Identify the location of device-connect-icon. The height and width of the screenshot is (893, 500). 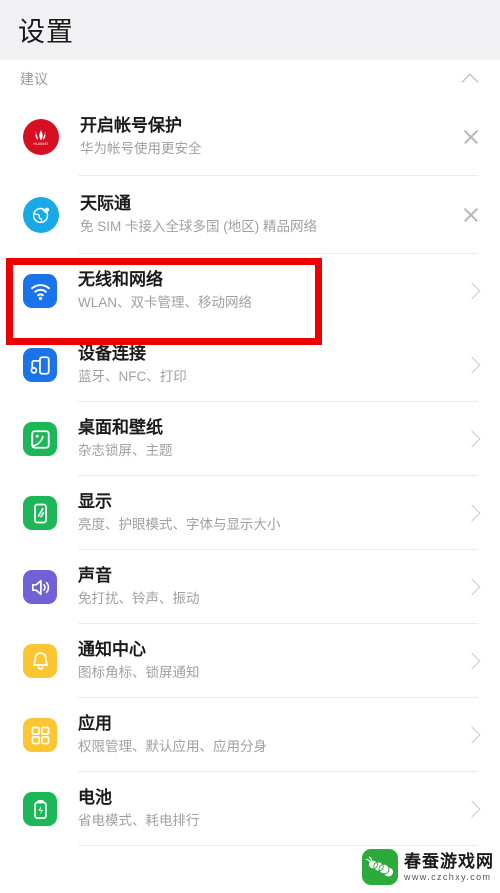
(40, 365).